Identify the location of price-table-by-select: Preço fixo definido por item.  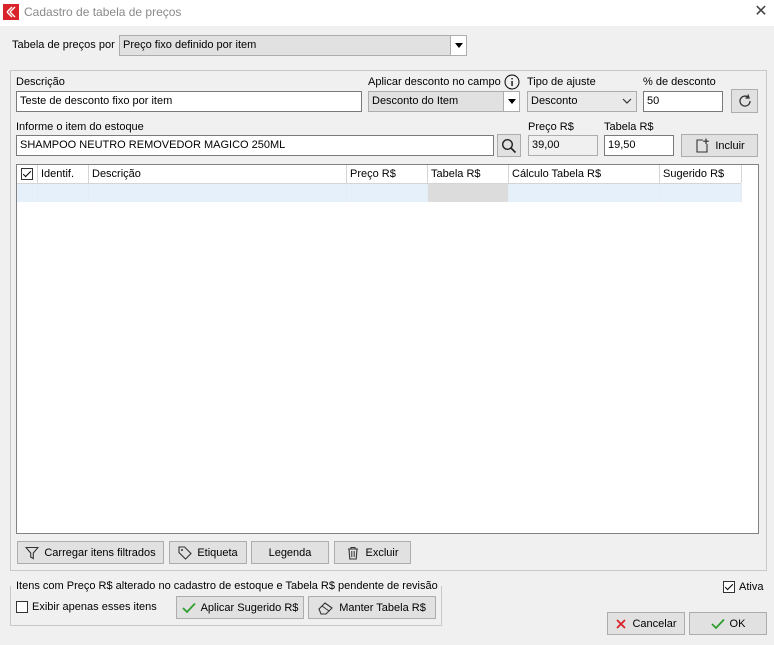
(293, 45).